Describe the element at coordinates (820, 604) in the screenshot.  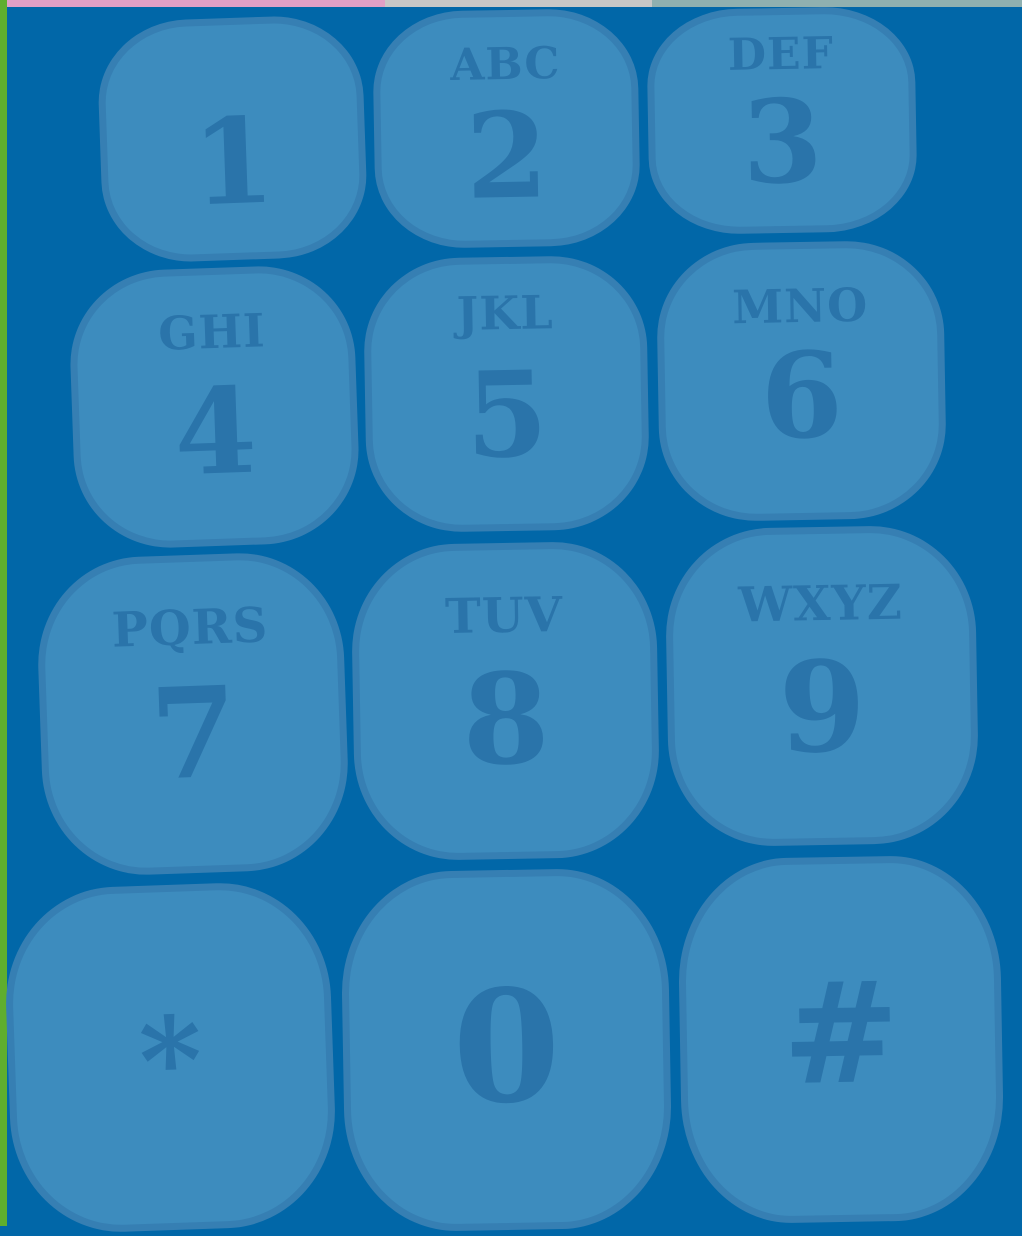
I see `key-9-letters: WXYZ` at that location.